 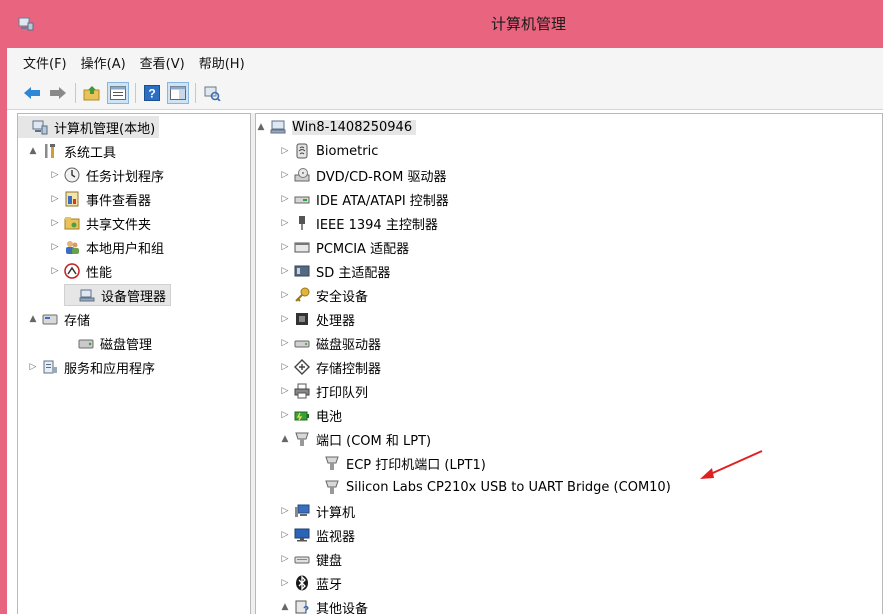 I want to click on sd-adapter-icon, so click(x=302, y=271).